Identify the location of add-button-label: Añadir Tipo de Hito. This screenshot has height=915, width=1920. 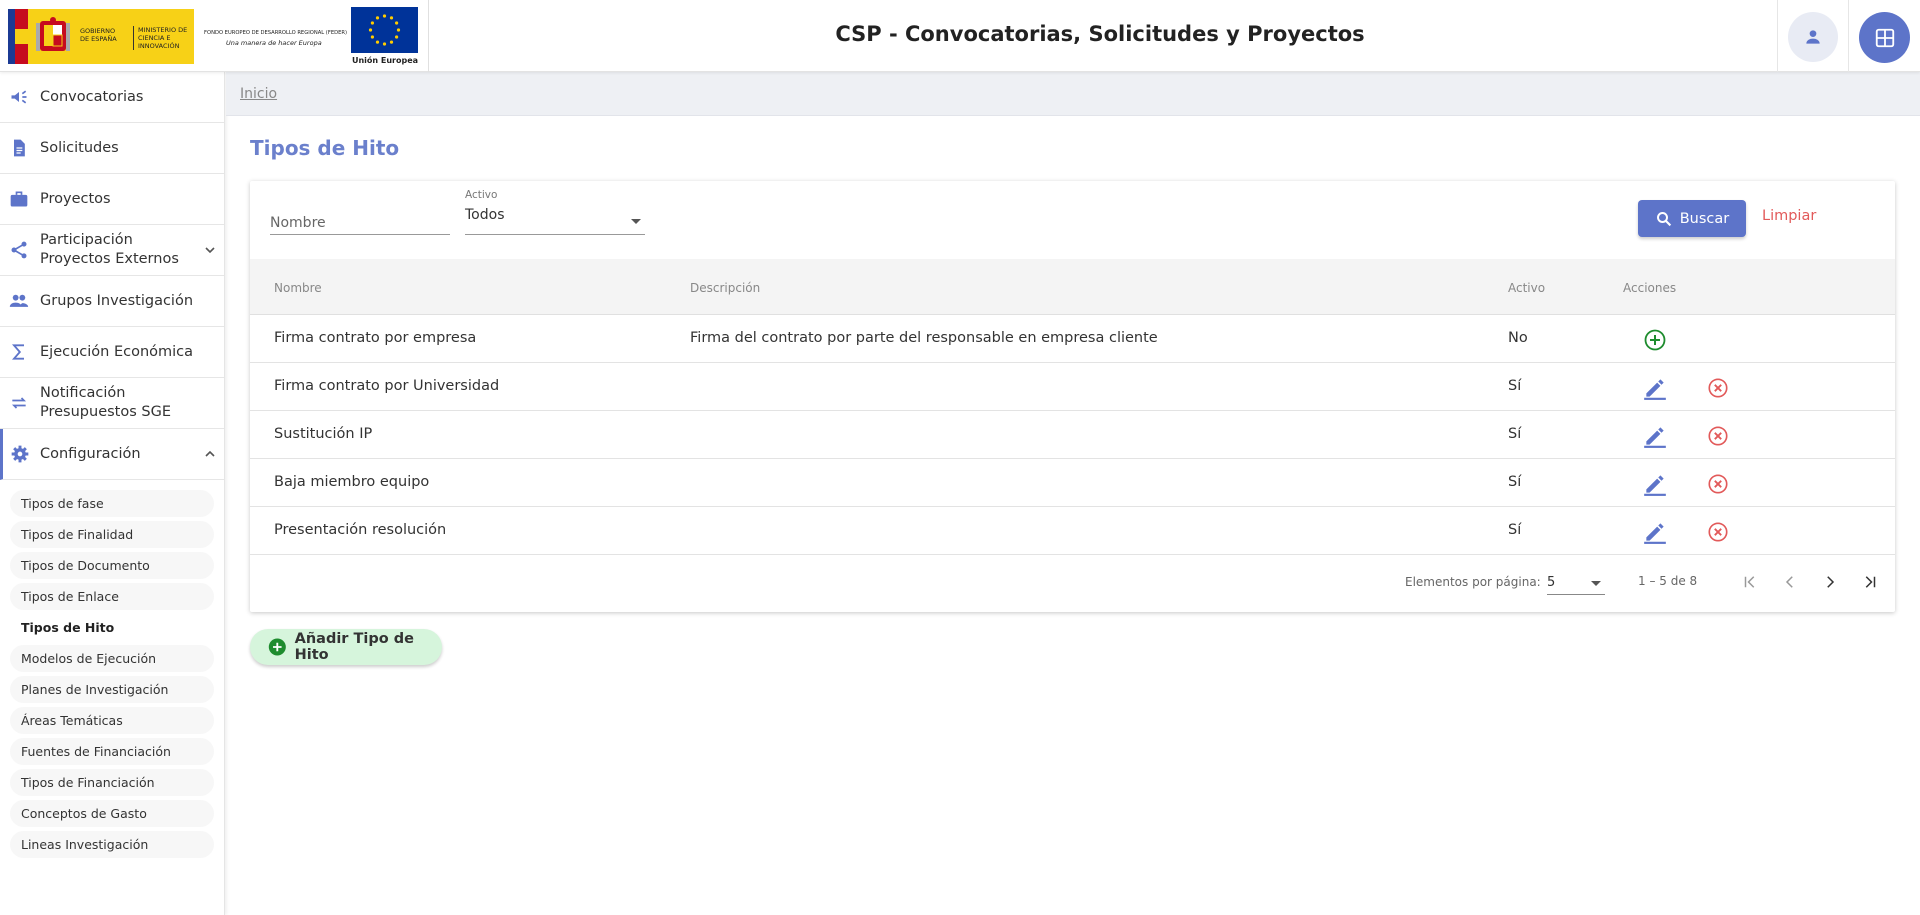
(354, 647).